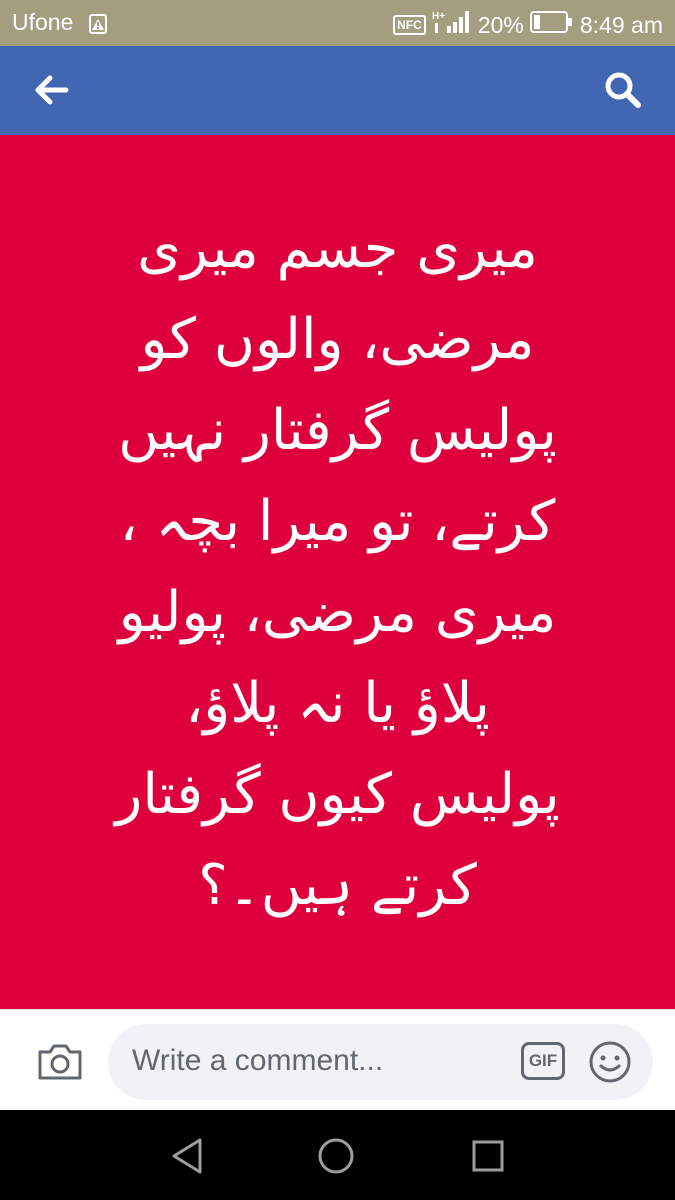 Image resolution: width=675 pixels, height=1200 pixels. I want to click on post-line: کرتے، تو میرا بچہ ،, so click(337, 521).